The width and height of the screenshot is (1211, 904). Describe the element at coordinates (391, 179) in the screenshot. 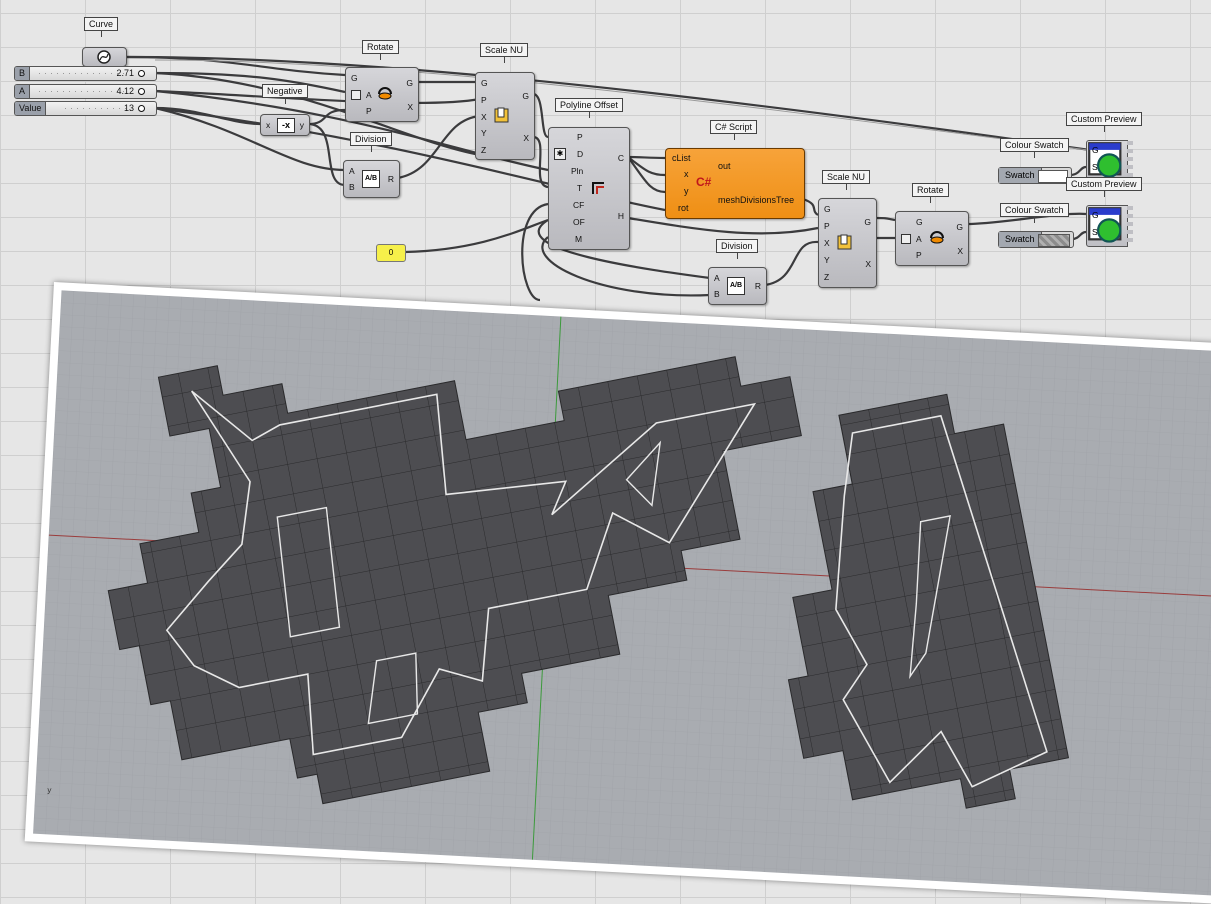

I see `division1-output-r: R` at that location.